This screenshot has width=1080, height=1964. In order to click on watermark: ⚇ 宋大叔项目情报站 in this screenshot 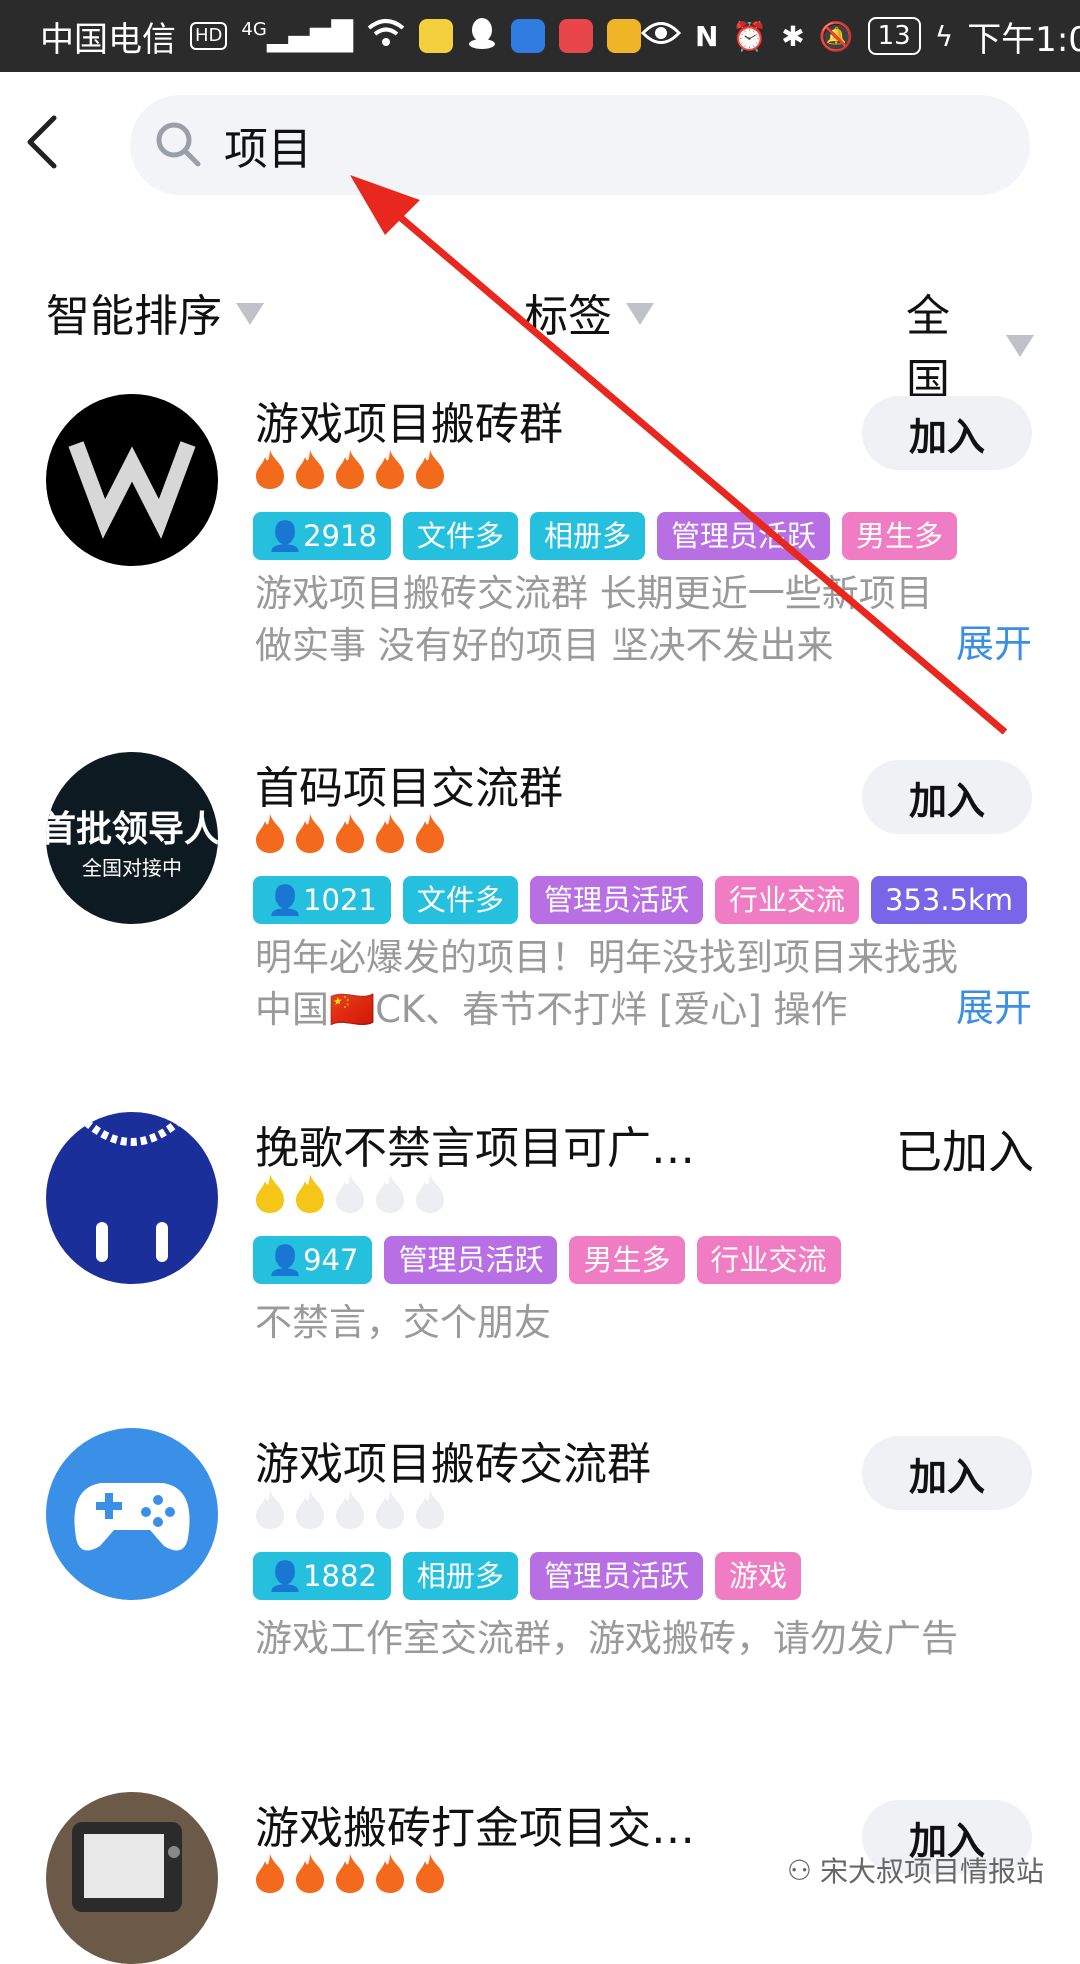, I will do `click(915, 1870)`.